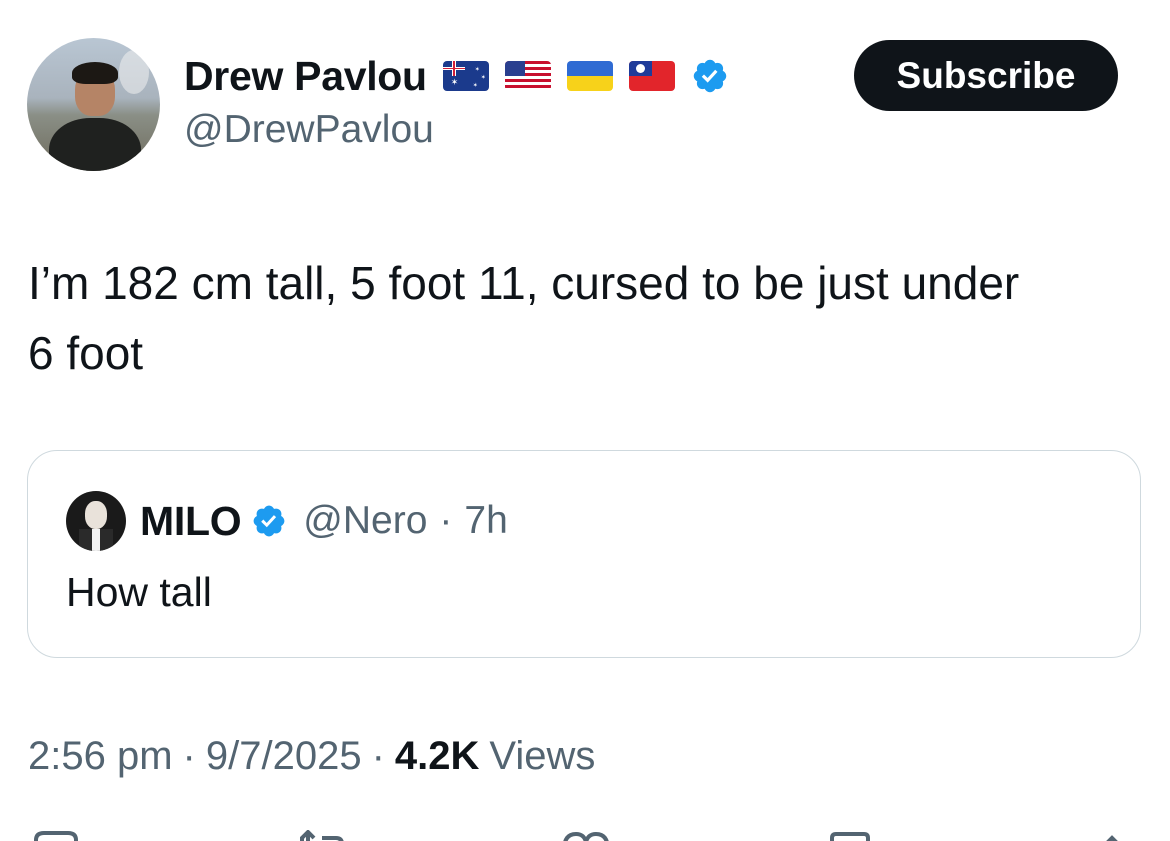 The height and width of the screenshot is (841, 1170). I want to click on like-icon, so click(586, 835).